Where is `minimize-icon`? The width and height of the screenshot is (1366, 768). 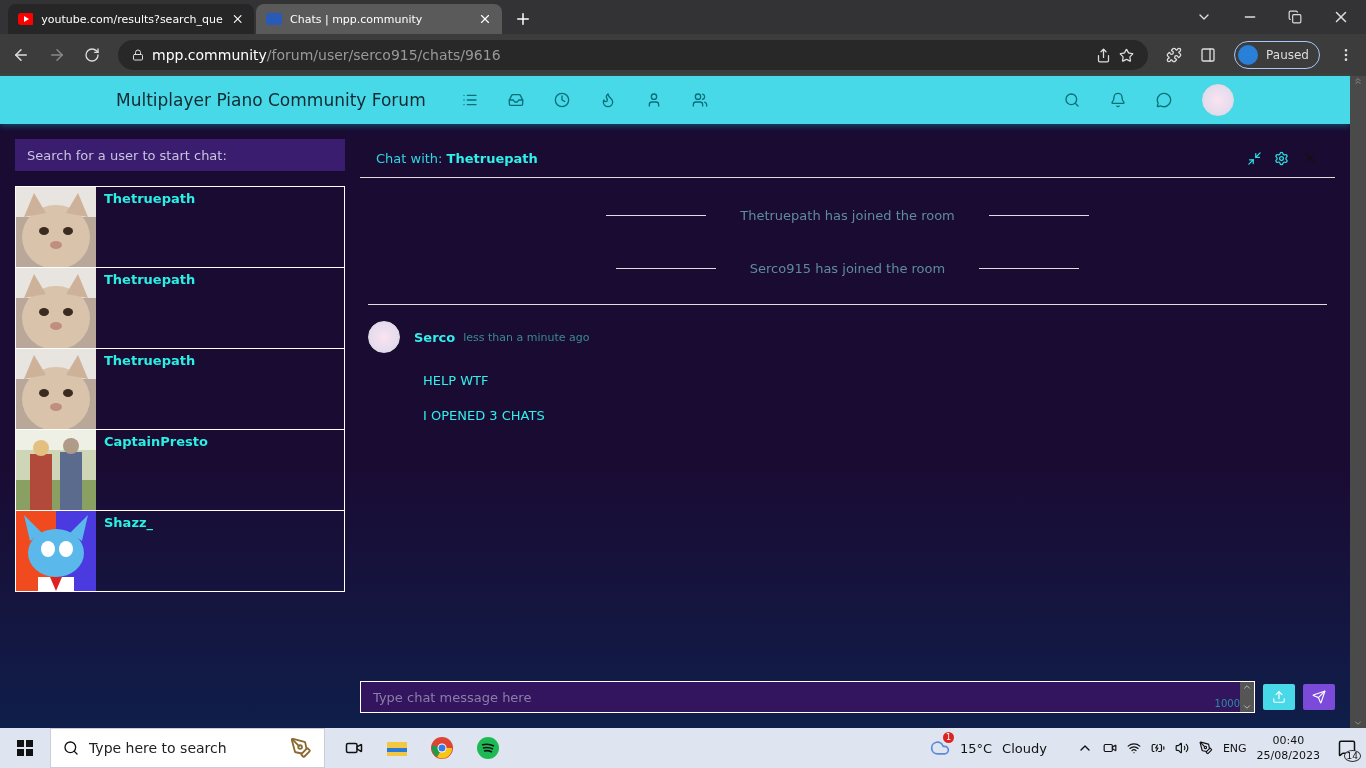
minimize-icon is located at coordinates (1254, 158).